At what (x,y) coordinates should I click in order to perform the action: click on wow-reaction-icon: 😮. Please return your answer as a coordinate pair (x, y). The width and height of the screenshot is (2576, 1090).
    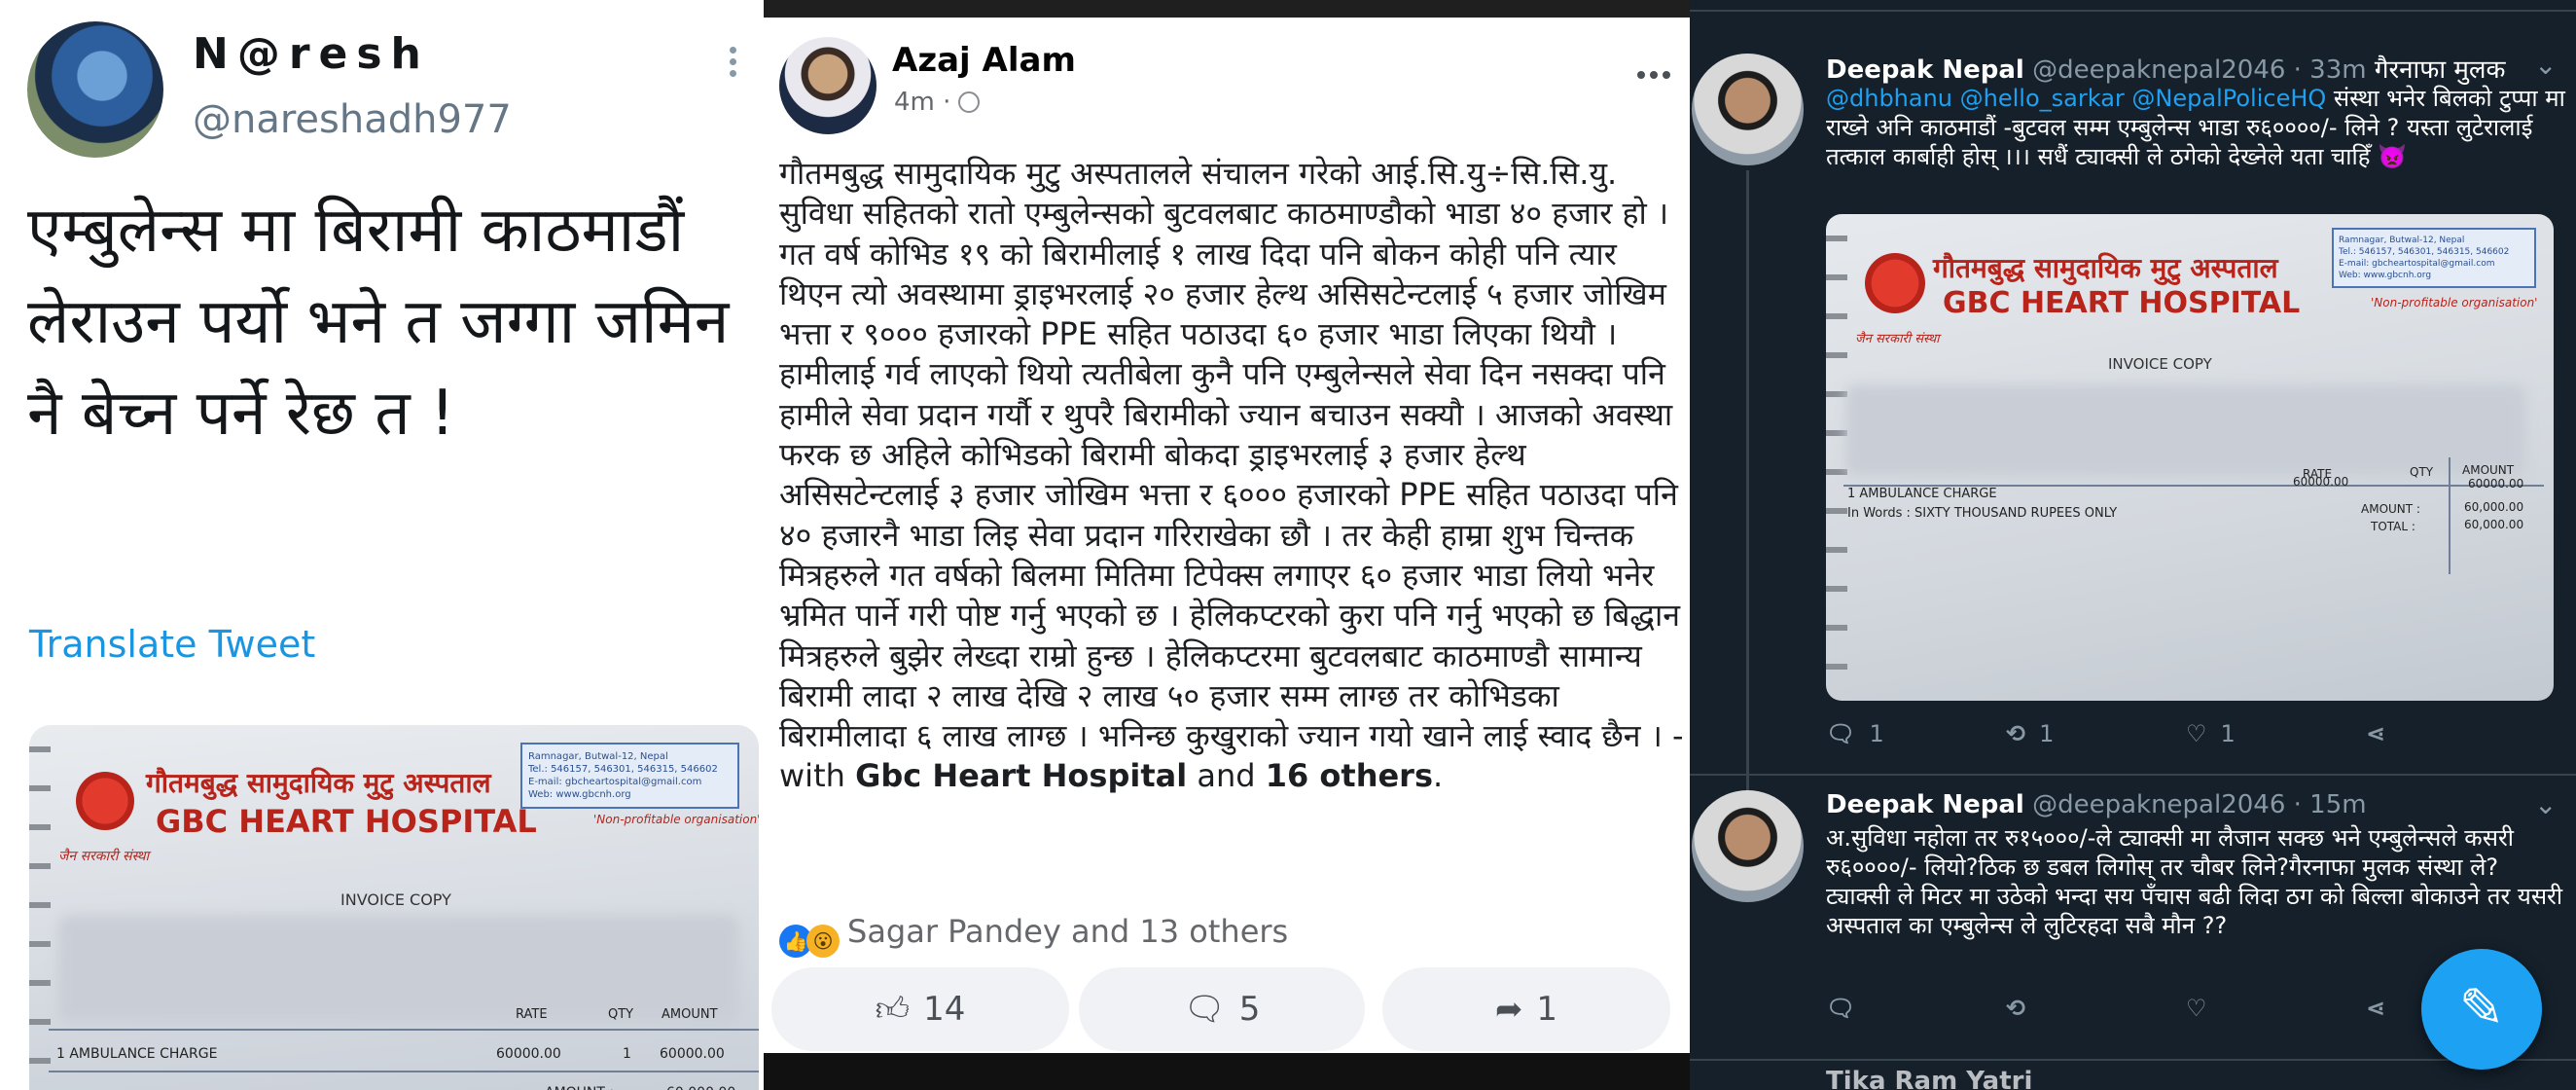
    Looking at the image, I should click on (823, 941).